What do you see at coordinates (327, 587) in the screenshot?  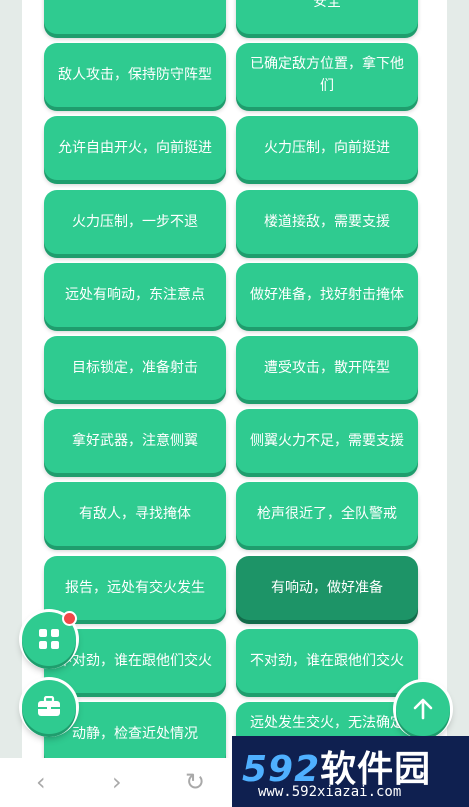 I see `phrase-button-active: 有响动，做好准备` at bounding box center [327, 587].